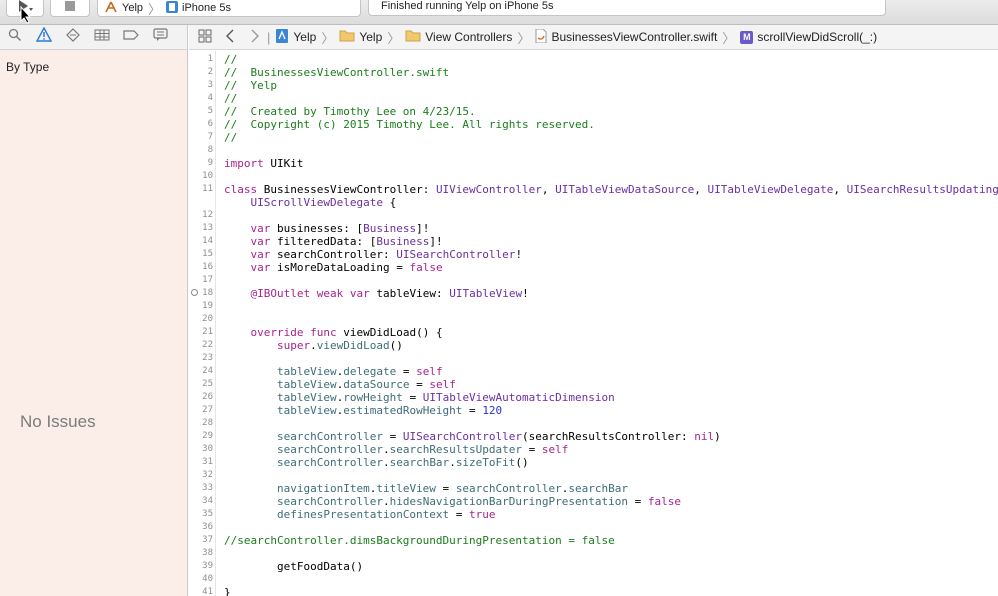 Image resolution: width=998 pixels, height=596 pixels. What do you see at coordinates (593, 98) in the screenshot?
I see `code-line: 4 //` at bounding box center [593, 98].